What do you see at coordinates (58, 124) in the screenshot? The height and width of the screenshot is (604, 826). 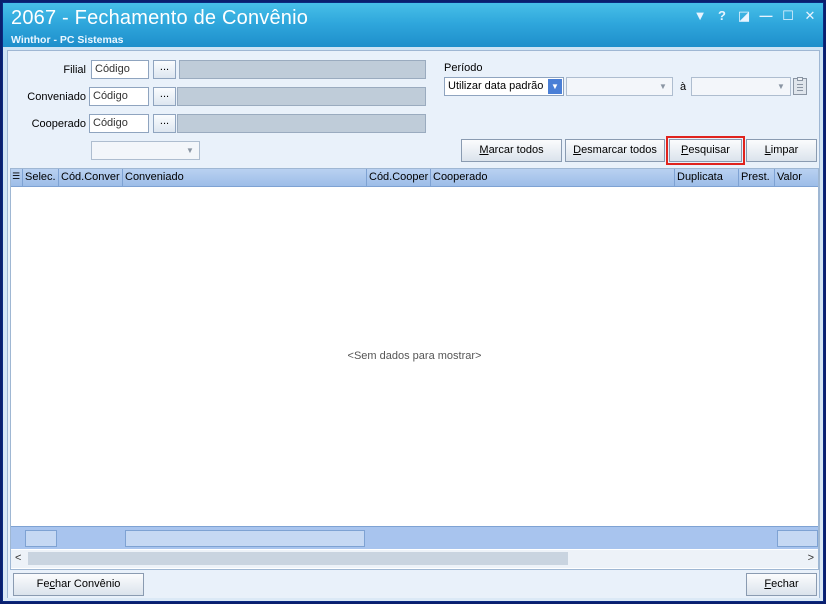 I see `cooperado-label: Cooperado` at bounding box center [58, 124].